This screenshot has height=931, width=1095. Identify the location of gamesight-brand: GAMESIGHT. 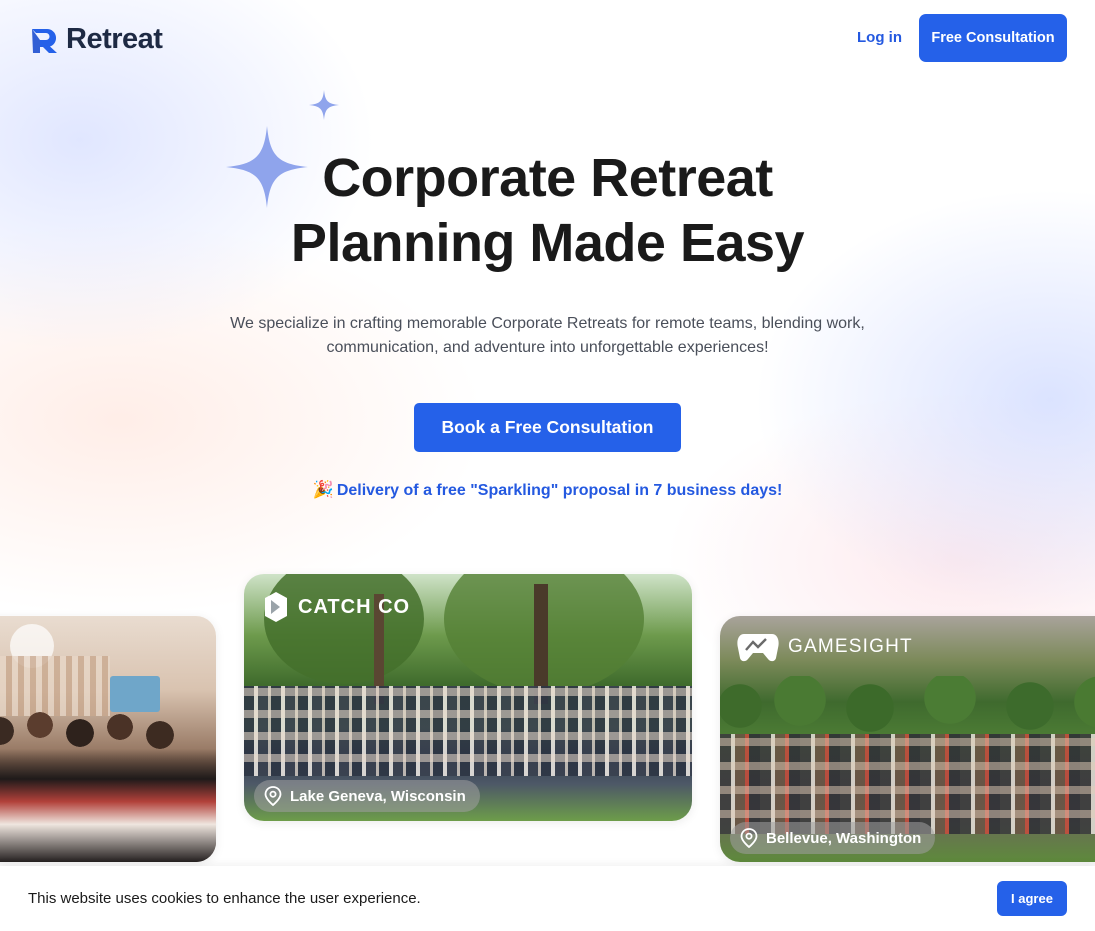
(824, 647).